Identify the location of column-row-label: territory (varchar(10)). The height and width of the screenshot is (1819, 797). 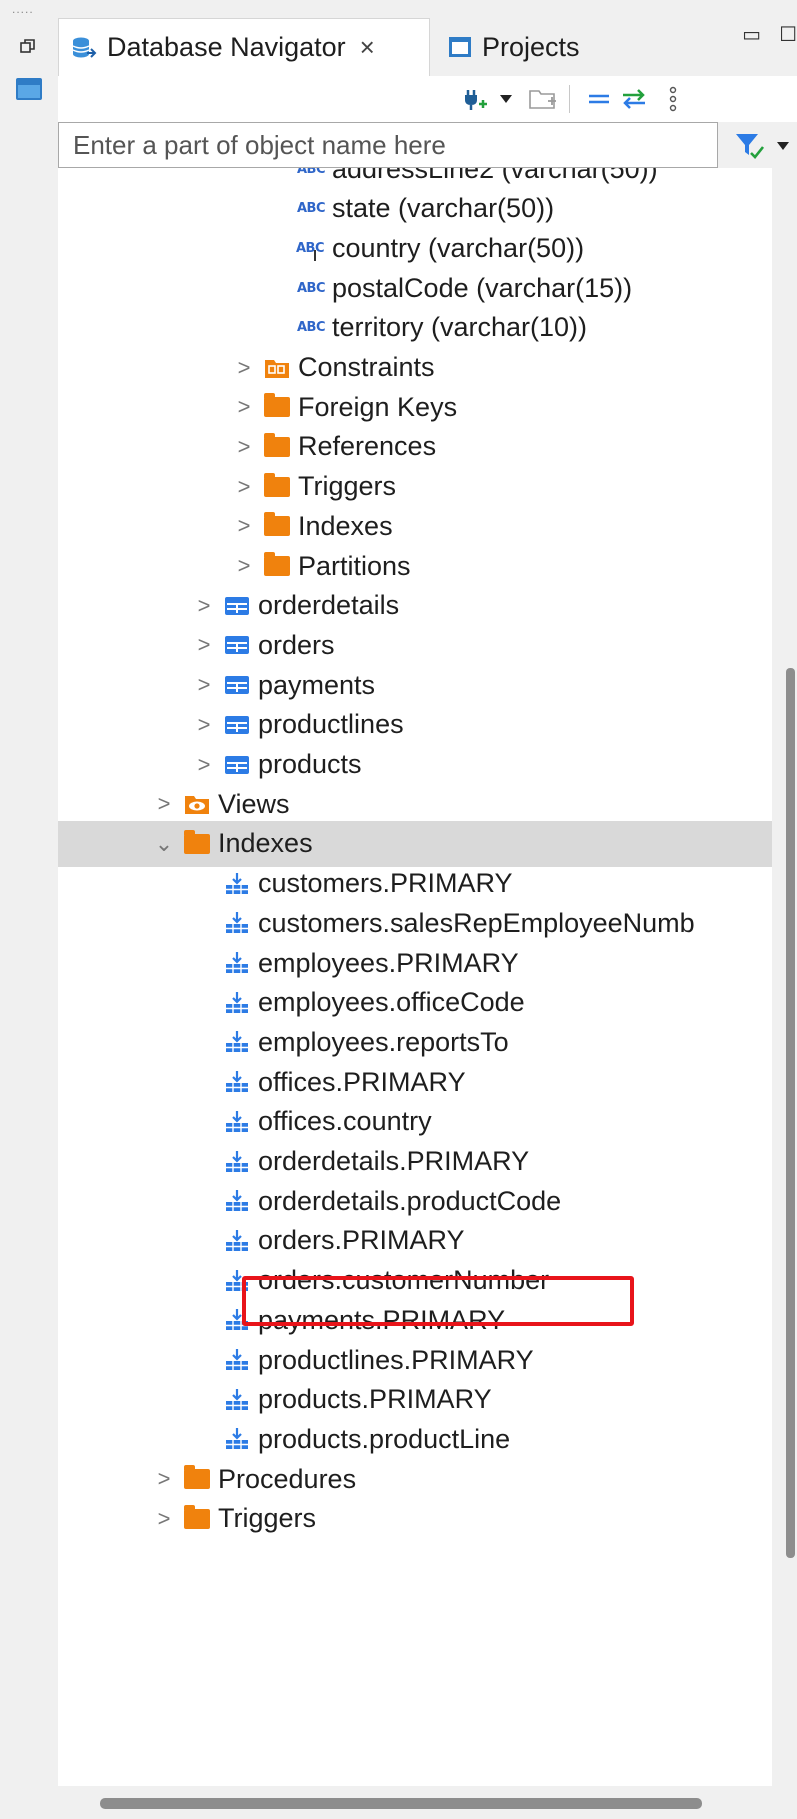
(460, 327).